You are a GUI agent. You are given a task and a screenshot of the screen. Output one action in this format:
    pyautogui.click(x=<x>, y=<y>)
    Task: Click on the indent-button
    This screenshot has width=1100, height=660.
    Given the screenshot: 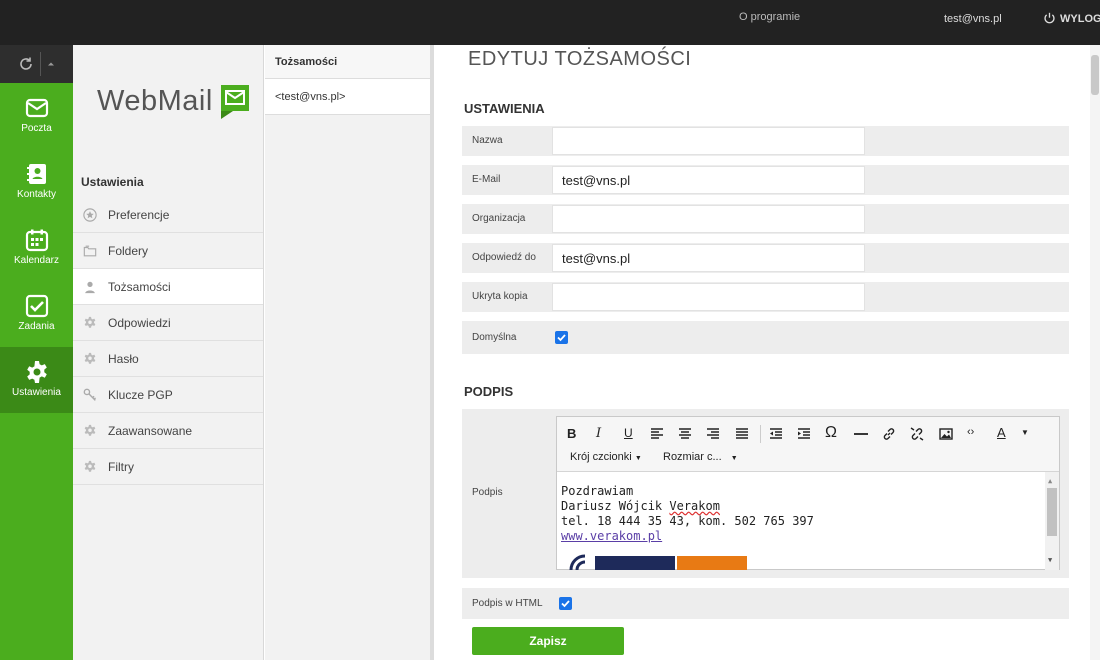 What is the action you would take?
    pyautogui.click(x=804, y=434)
    